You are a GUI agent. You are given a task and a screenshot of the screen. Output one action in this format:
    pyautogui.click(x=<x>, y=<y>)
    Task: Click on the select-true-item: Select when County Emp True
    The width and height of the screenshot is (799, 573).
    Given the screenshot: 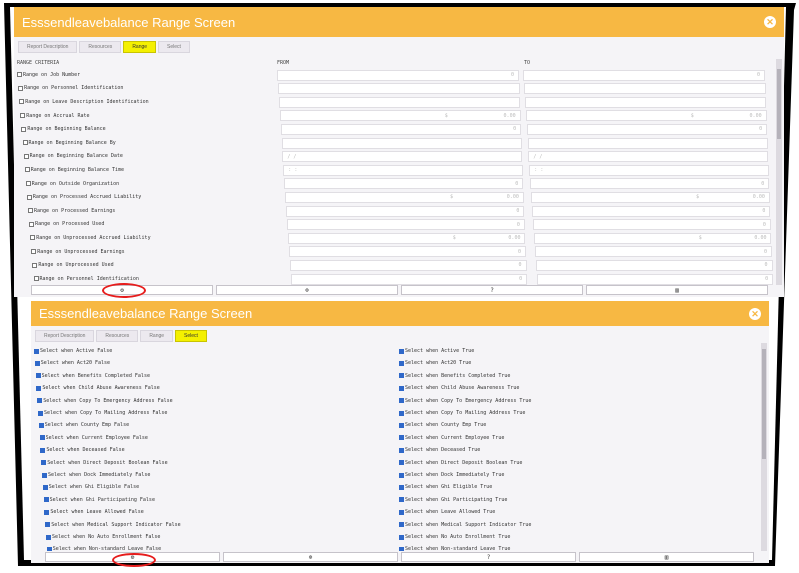 What is the action you would take?
    pyautogui.click(x=442, y=425)
    